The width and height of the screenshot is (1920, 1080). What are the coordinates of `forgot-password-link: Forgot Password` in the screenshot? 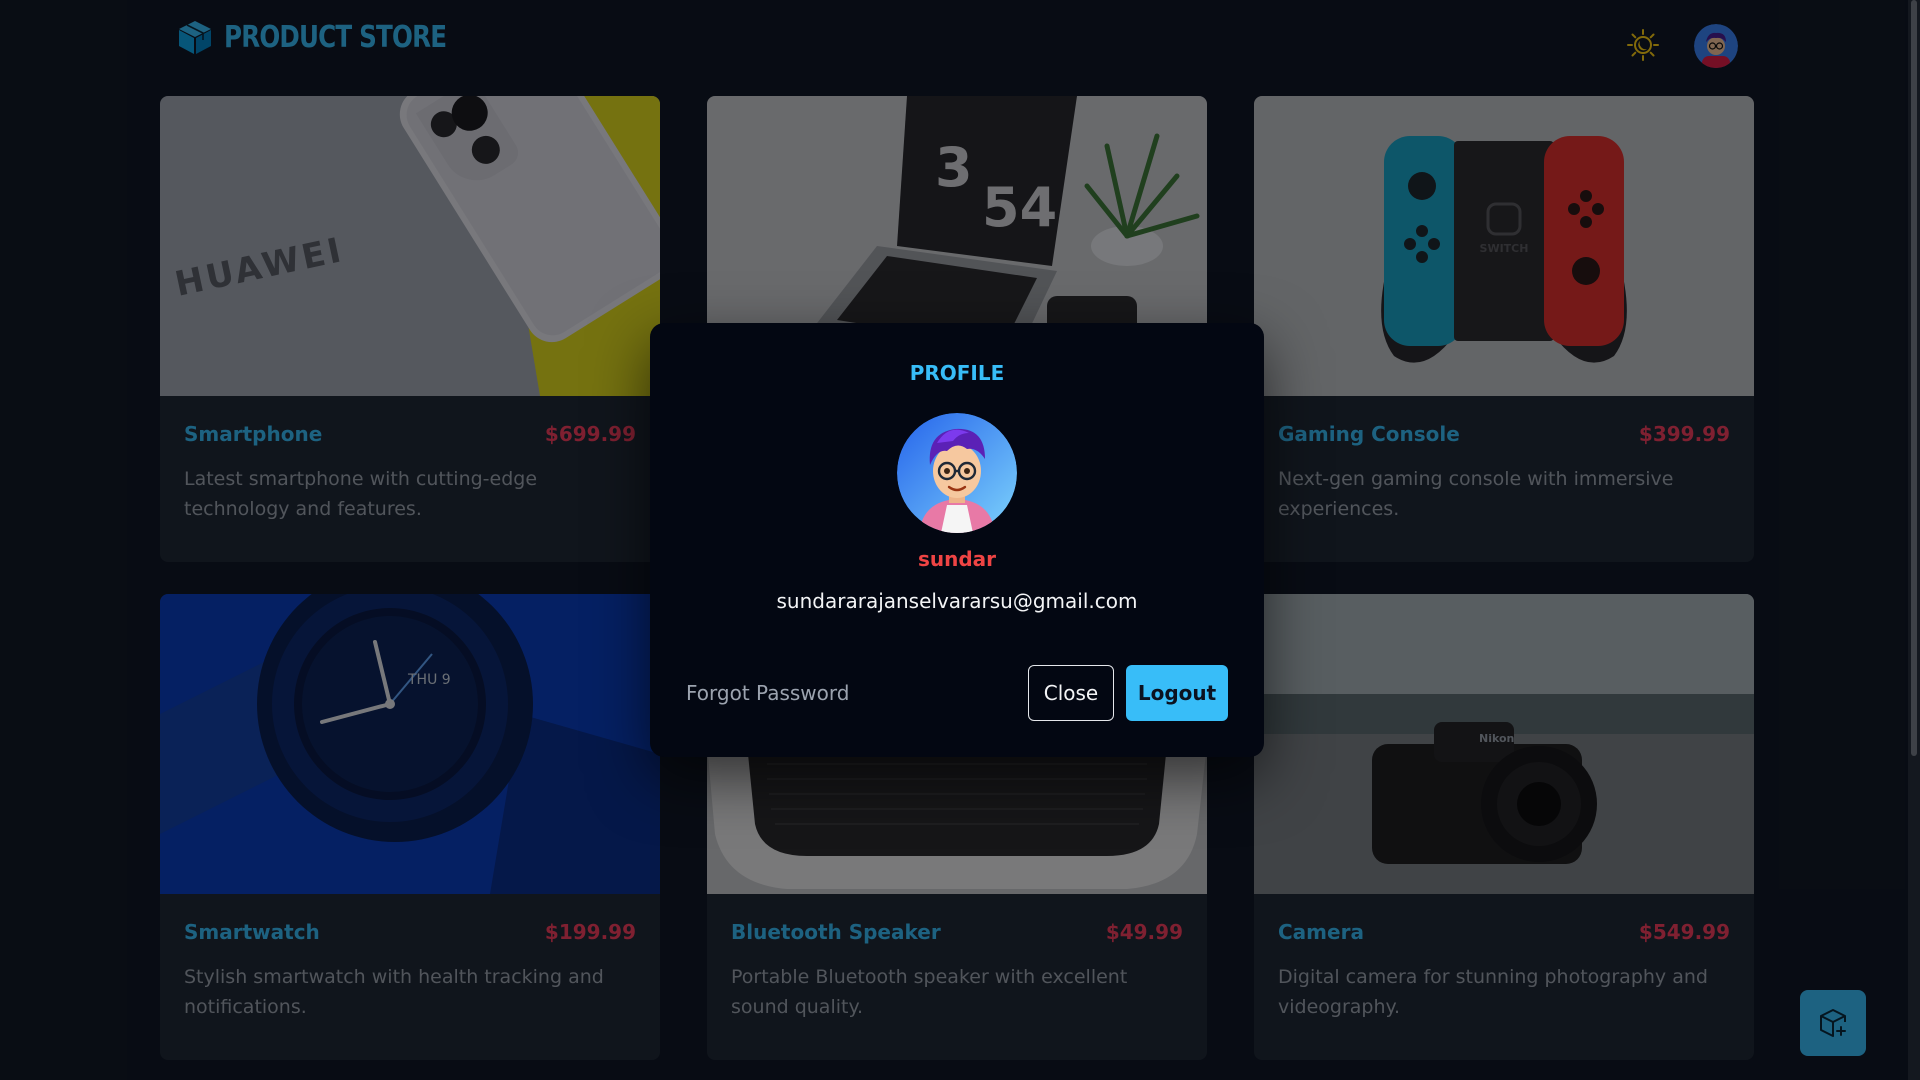 It's located at (767, 693).